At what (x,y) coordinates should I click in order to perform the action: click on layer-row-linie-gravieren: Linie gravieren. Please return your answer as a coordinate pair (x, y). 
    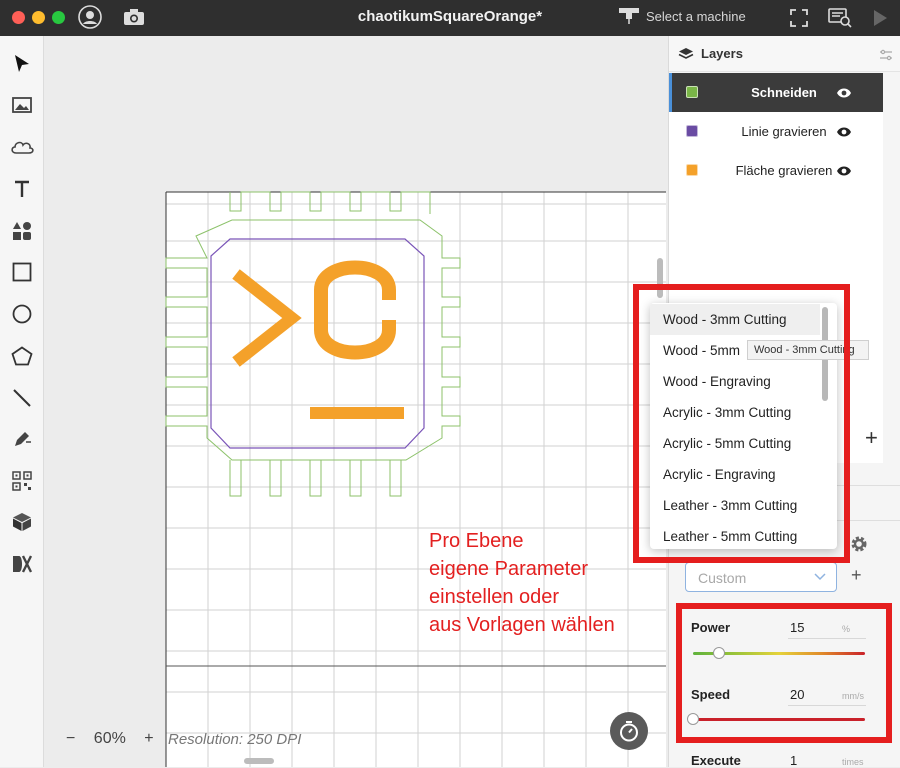
    Looking at the image, I should click on (776, 131).